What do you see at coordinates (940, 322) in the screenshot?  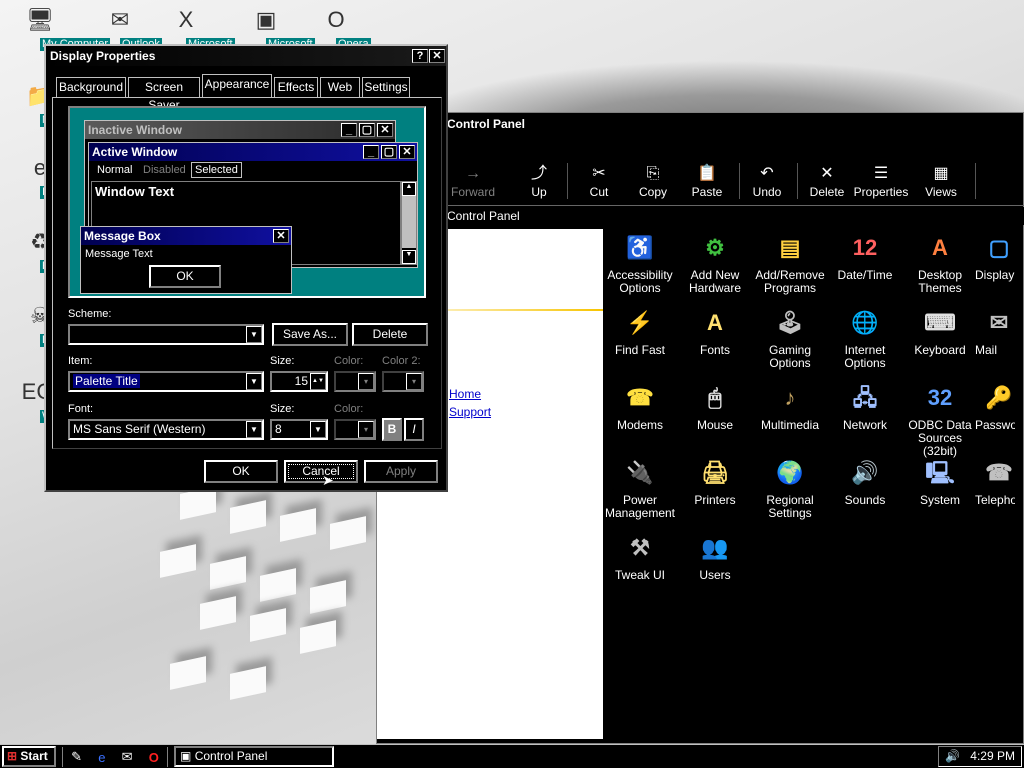 I see `keyboard-icon: ⌨` at bounding box center [940, 322].